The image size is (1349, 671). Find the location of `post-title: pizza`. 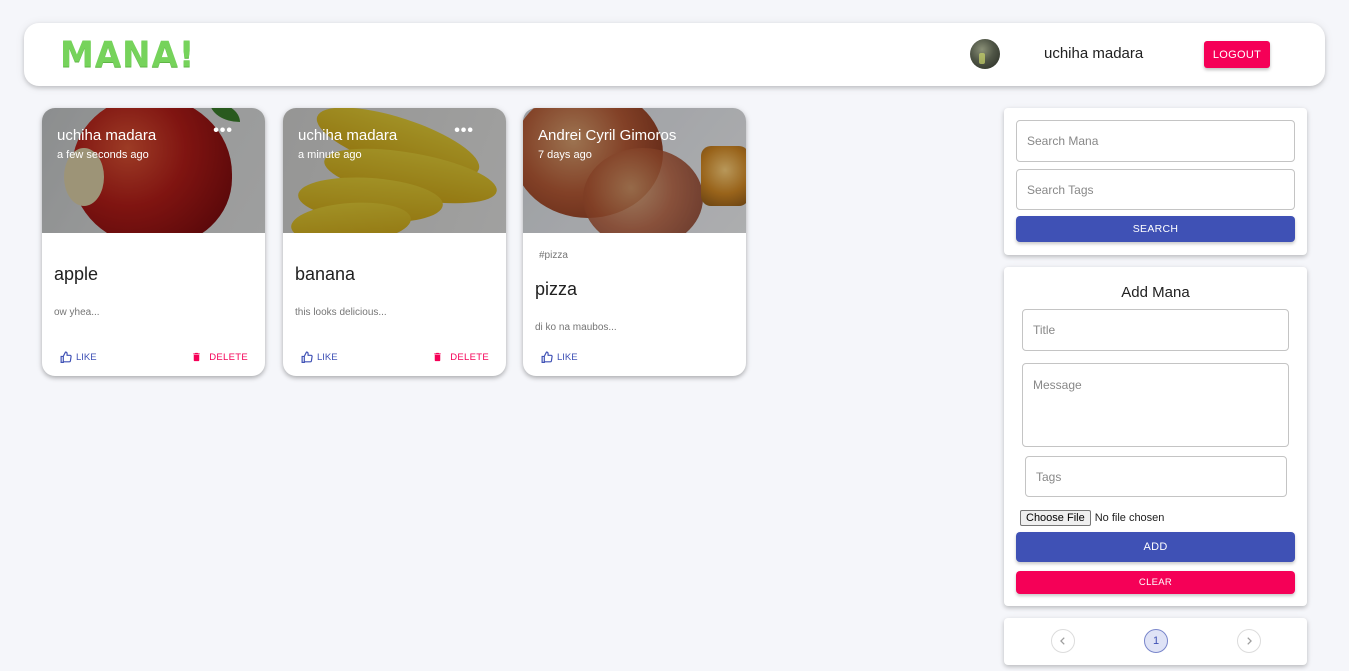

post-title: pizza is located at coordinates (556, 289).